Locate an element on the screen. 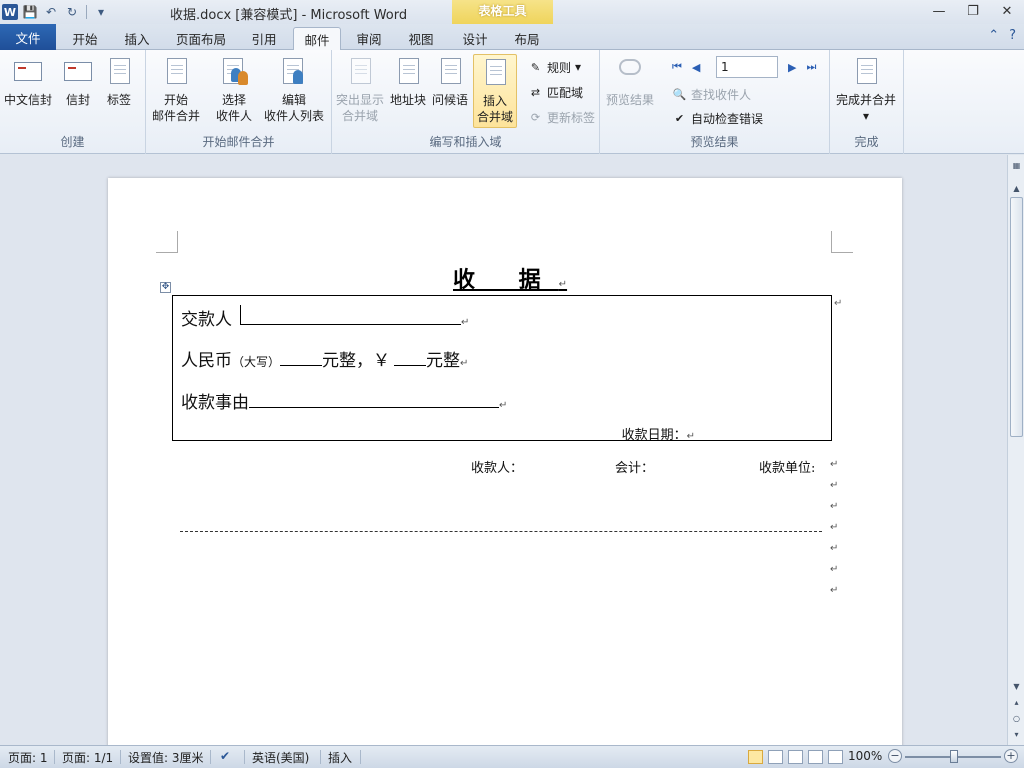 This screenshot has width=1024, height=768. address-block-button: 地址块 is located at coordinates (408, 82).